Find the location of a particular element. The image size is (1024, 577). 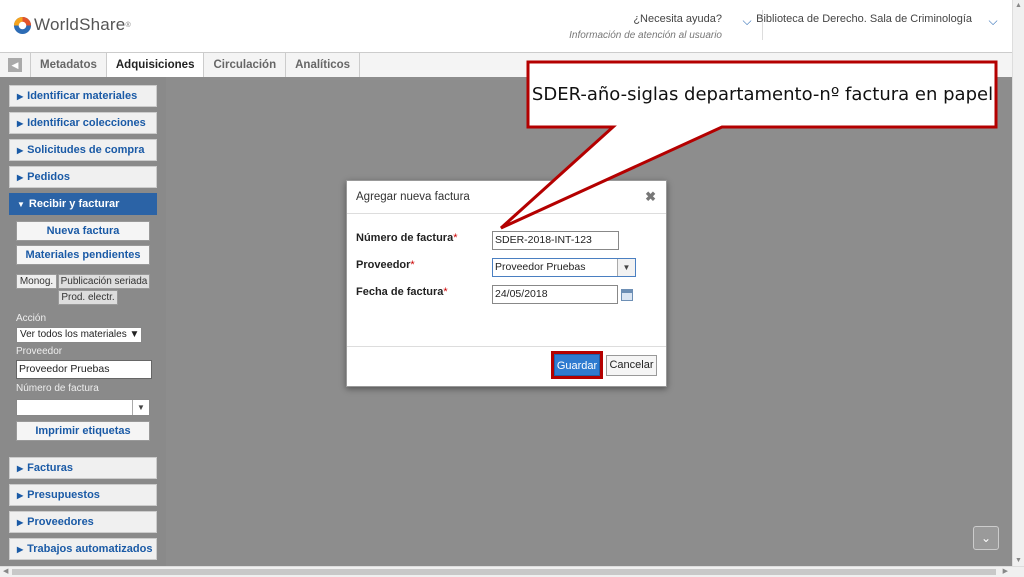

print-labels-button: Imprimir etiquetas is located at coordinates (83, 431).